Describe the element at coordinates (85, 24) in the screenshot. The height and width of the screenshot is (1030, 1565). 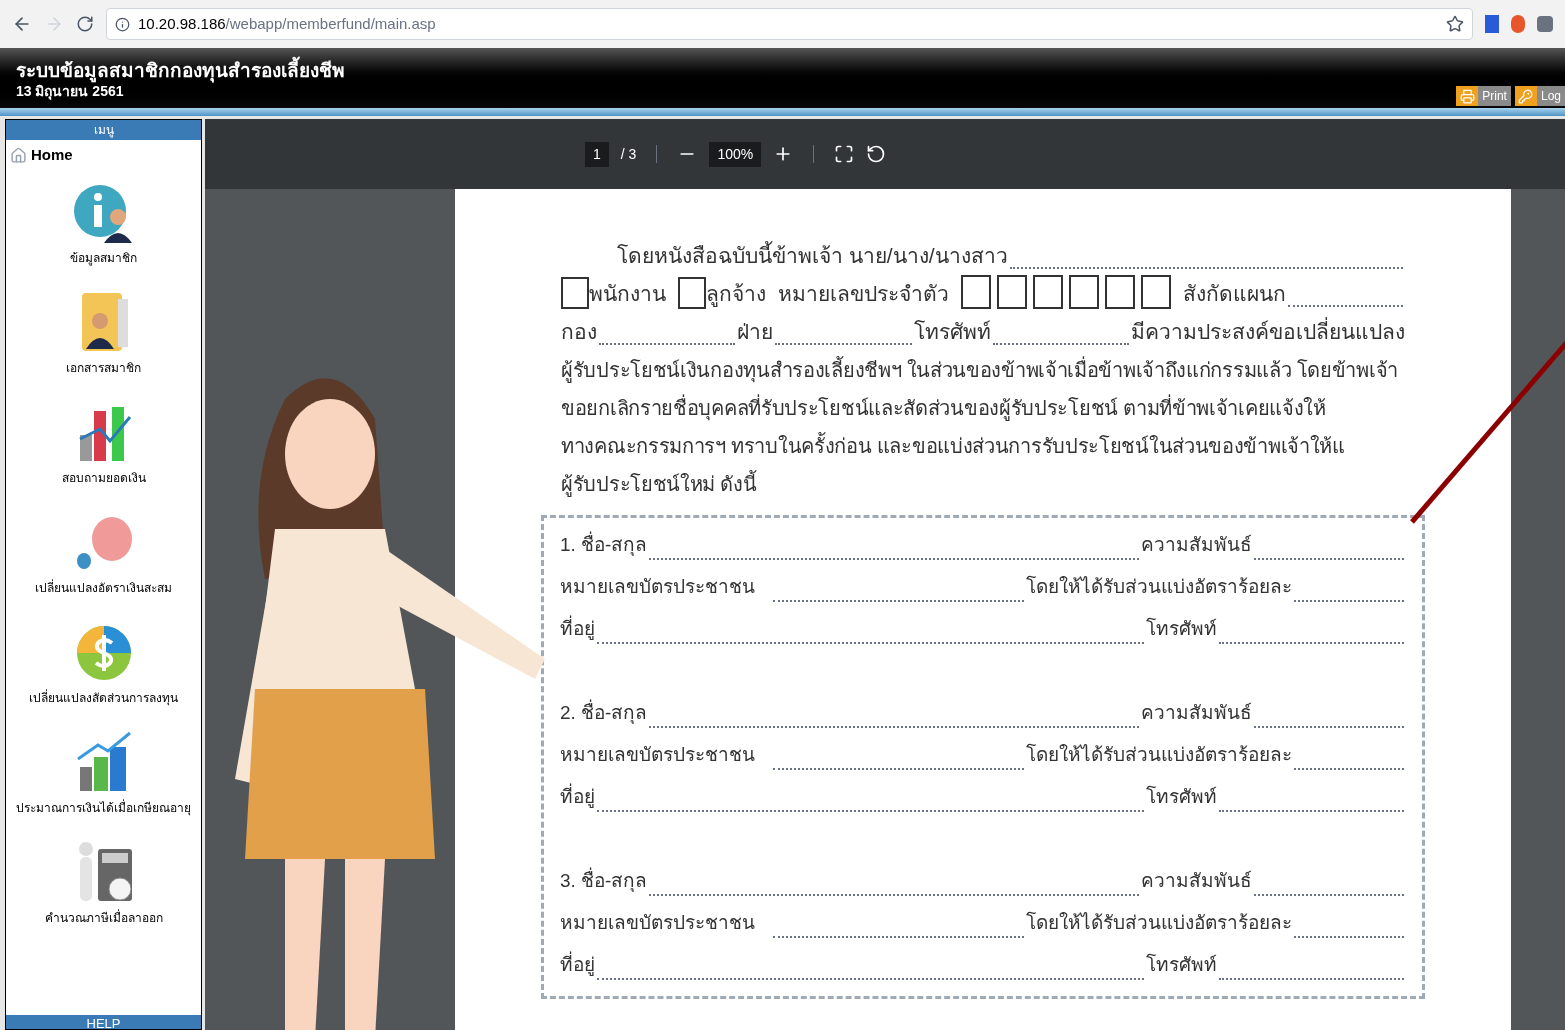
I see `reload-icon` at that location.